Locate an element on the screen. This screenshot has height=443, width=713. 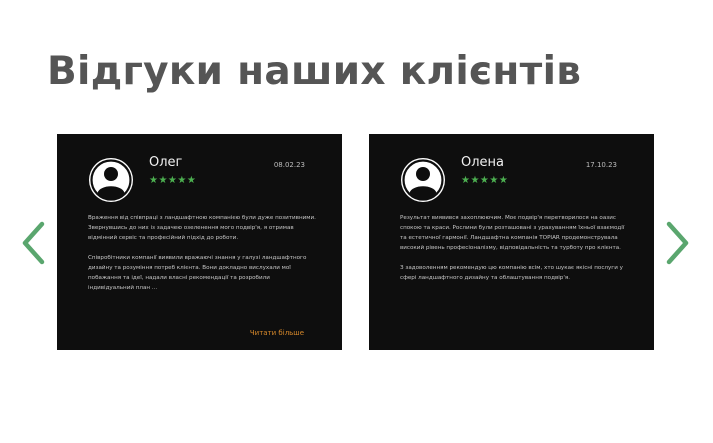
reviewer-name: Олег is located at coordinates (166, 162).